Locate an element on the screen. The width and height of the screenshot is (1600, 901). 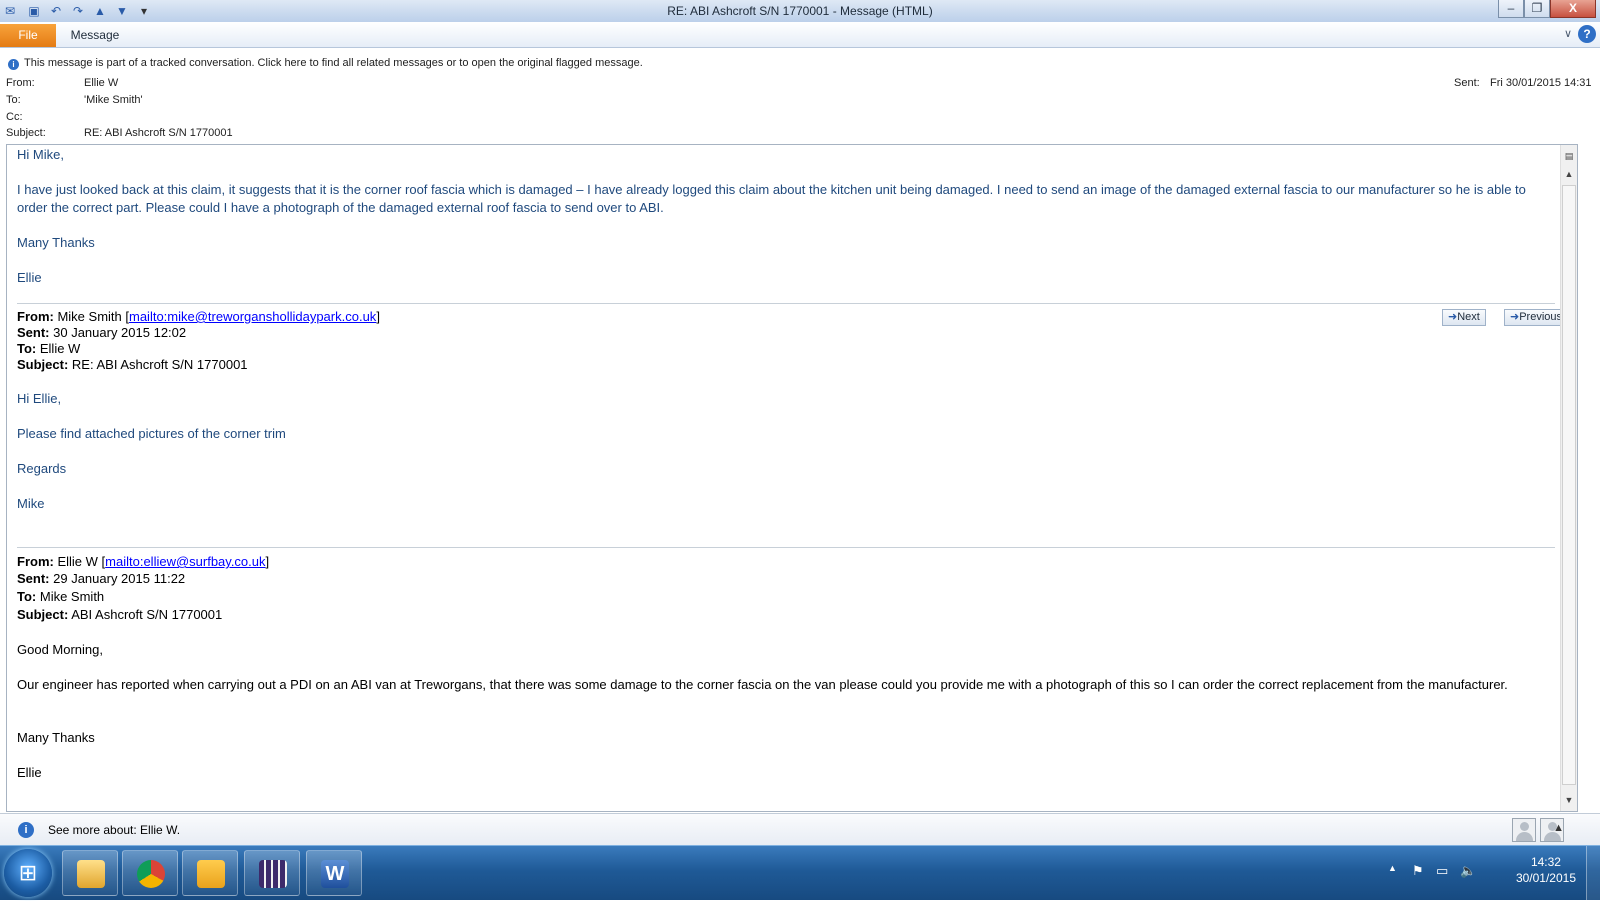
volume-icon: 🔈 is located at coordinates (1468, 871).